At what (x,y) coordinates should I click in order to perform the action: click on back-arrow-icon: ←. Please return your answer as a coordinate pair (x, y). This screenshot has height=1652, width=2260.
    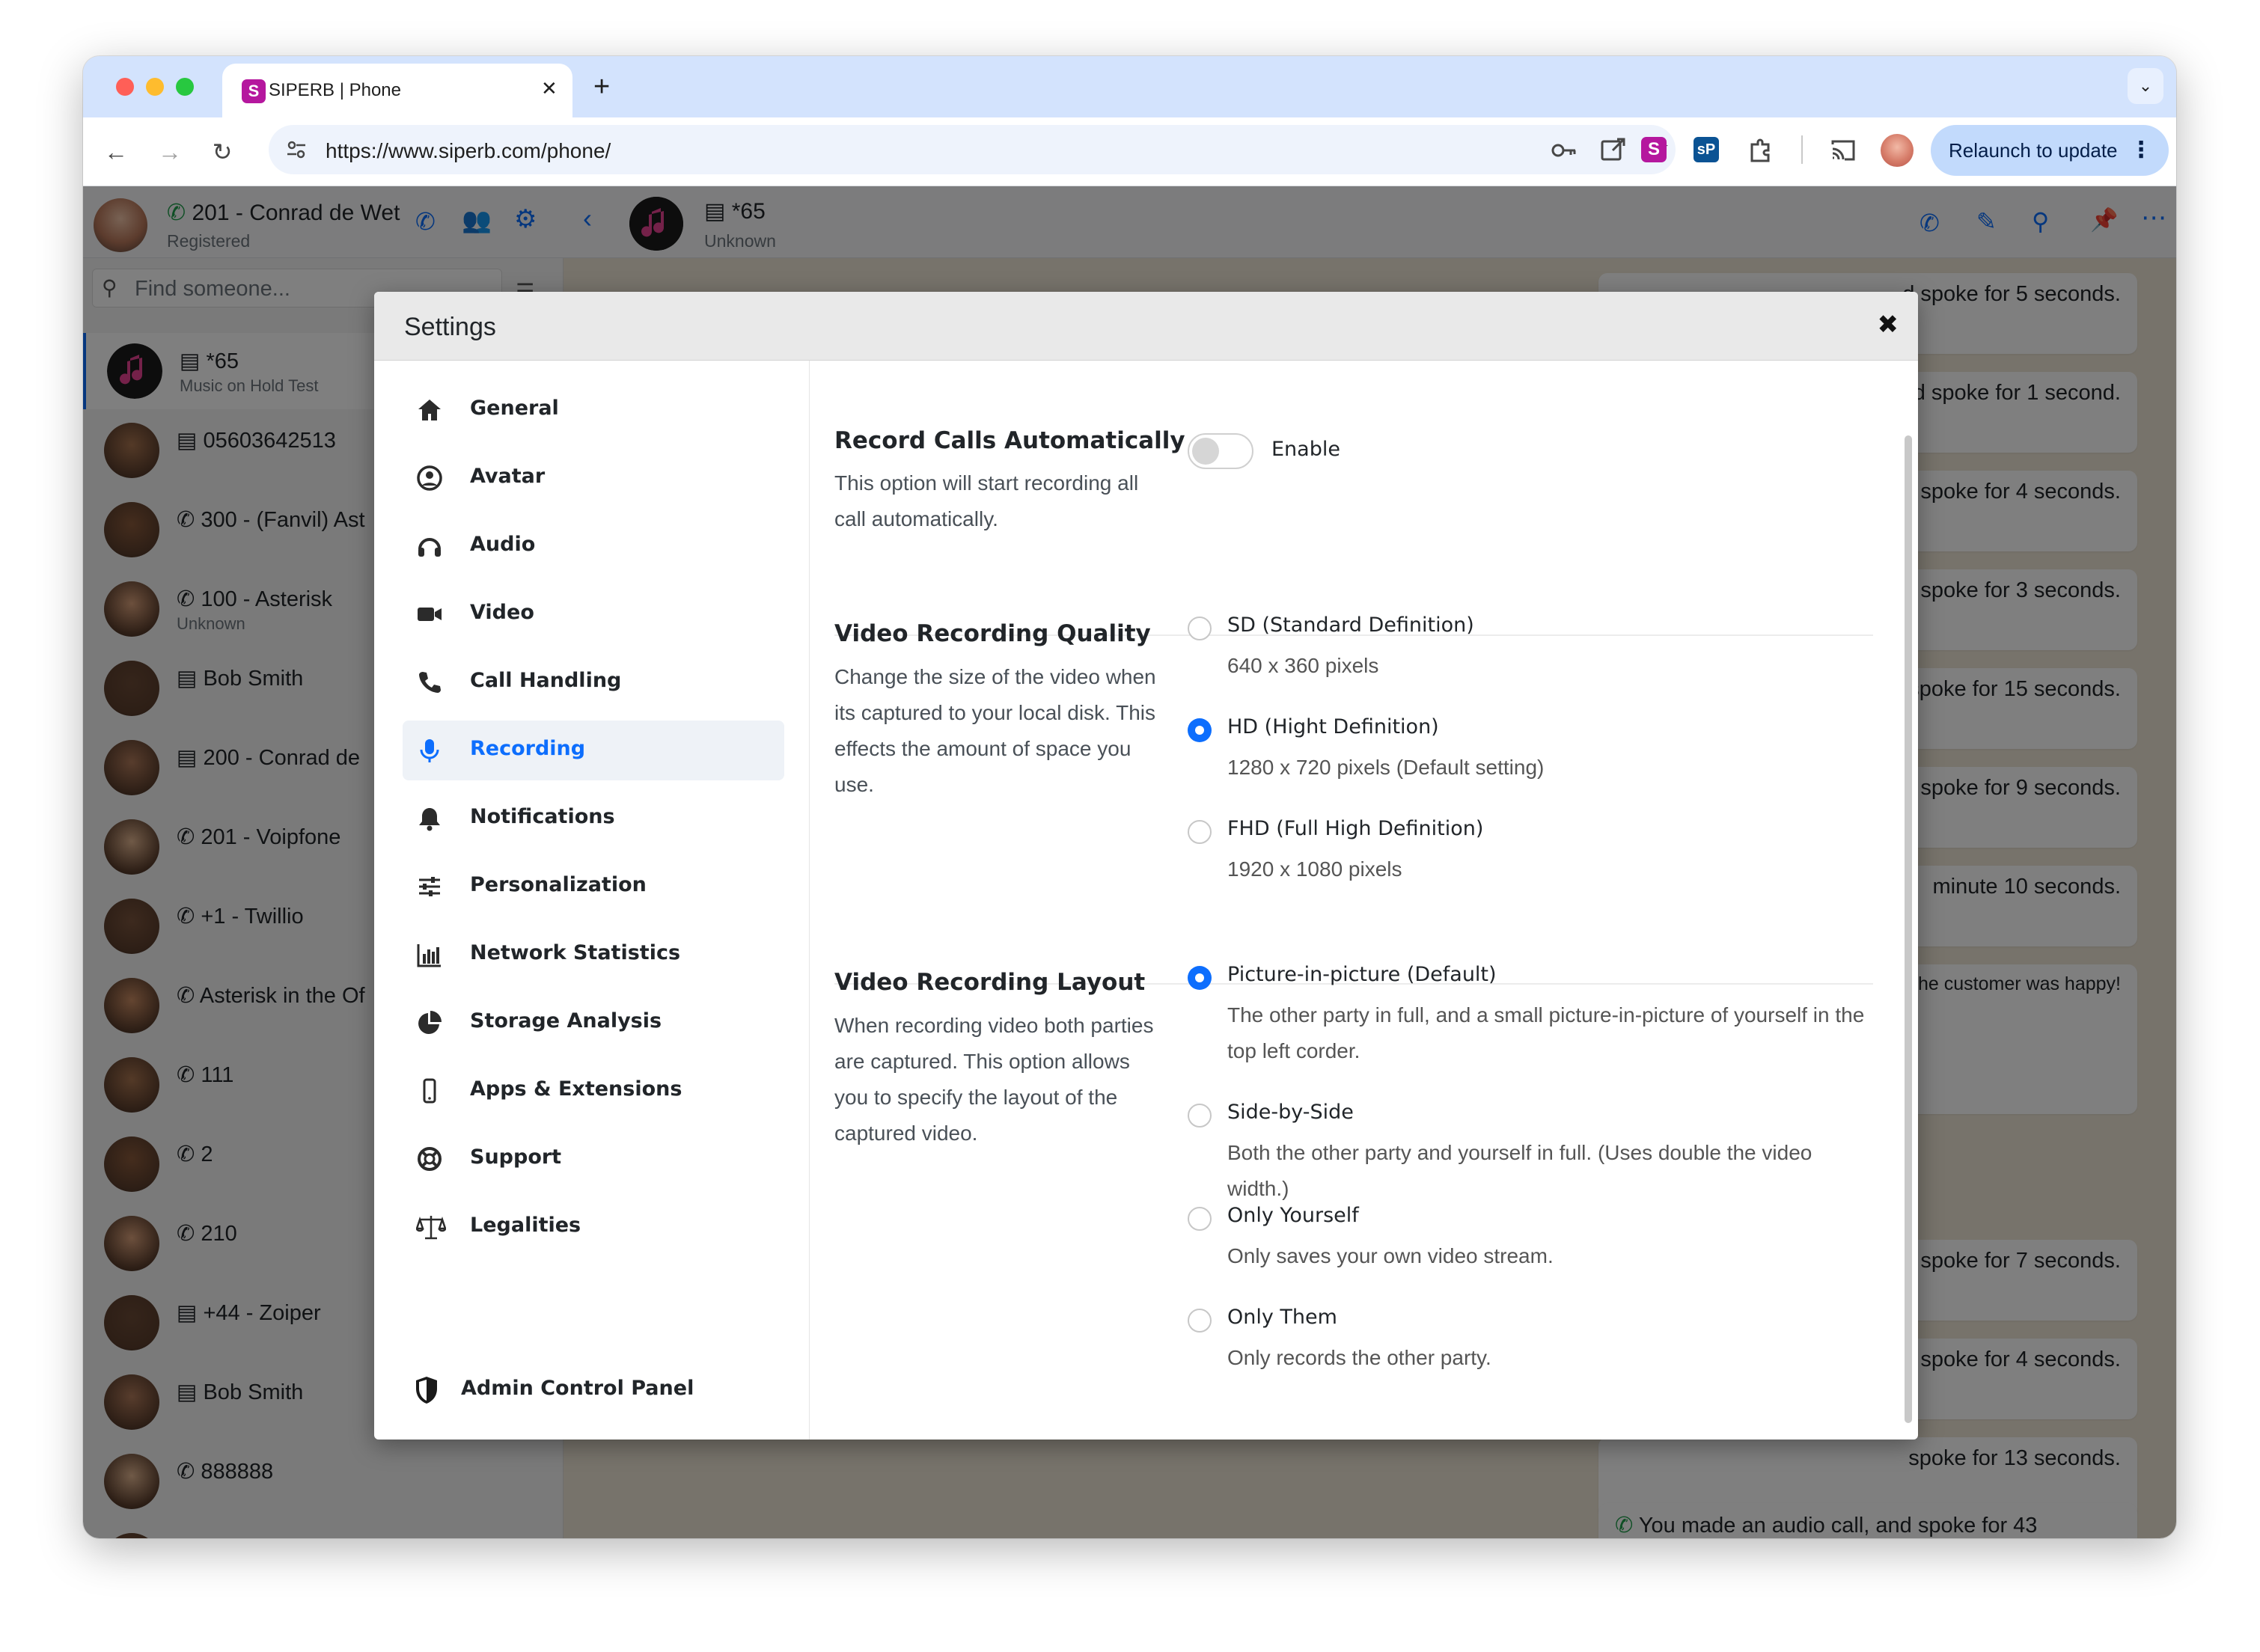
    Looking at the image, I should click on (116, 152).